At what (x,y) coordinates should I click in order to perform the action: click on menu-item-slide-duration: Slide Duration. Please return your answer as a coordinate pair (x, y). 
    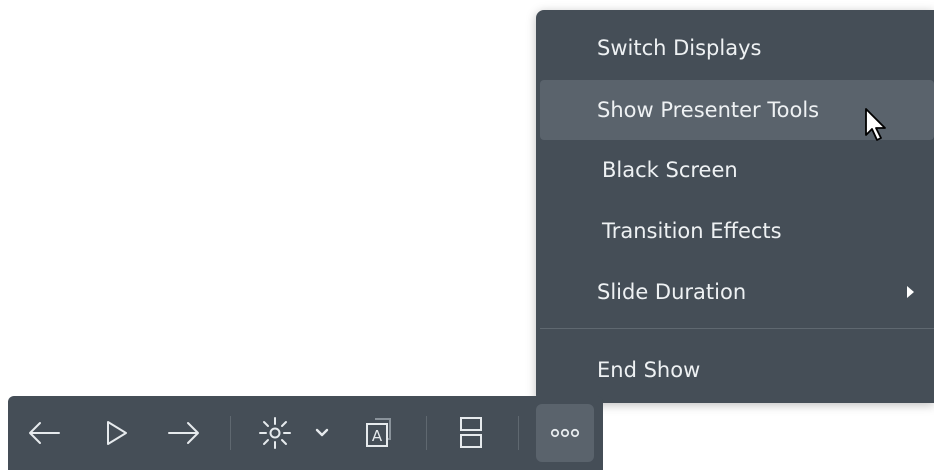
    Looking at the image, I should click on (737, 292).